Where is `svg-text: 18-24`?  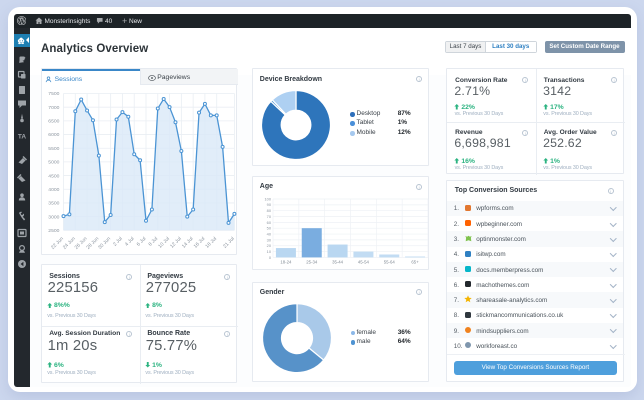
svg-text: 18-24 is located at coordinates (286, 262).